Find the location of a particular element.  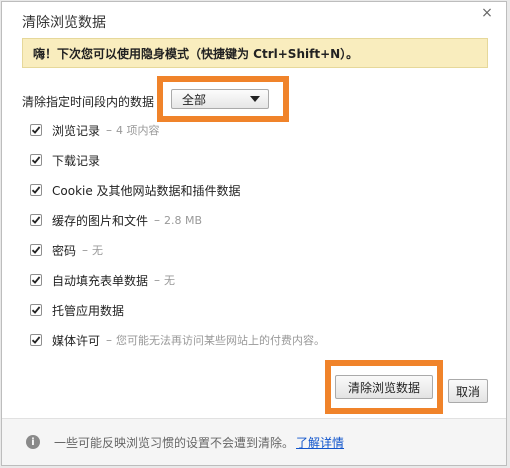

data-type-item: 自动填充表单数据 – 无 is located at coordinates (102, 280).